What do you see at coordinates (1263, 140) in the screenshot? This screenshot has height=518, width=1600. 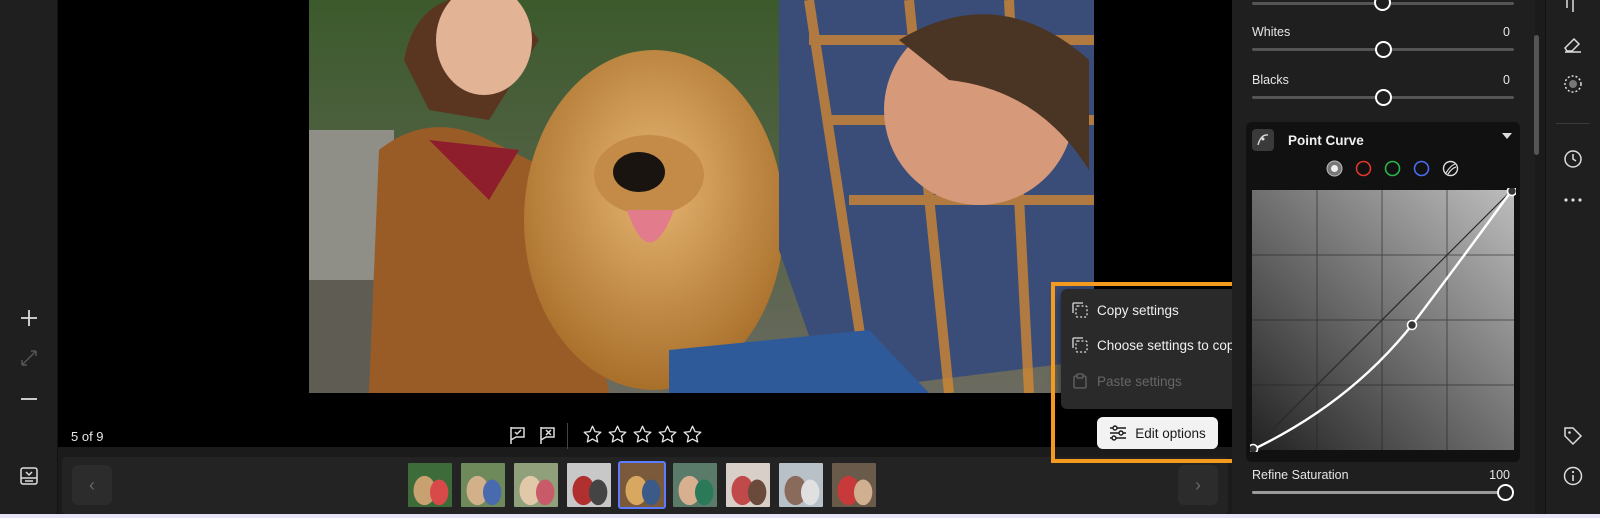 I see `curve-tool-icon` at bounding box center [1263, 140].